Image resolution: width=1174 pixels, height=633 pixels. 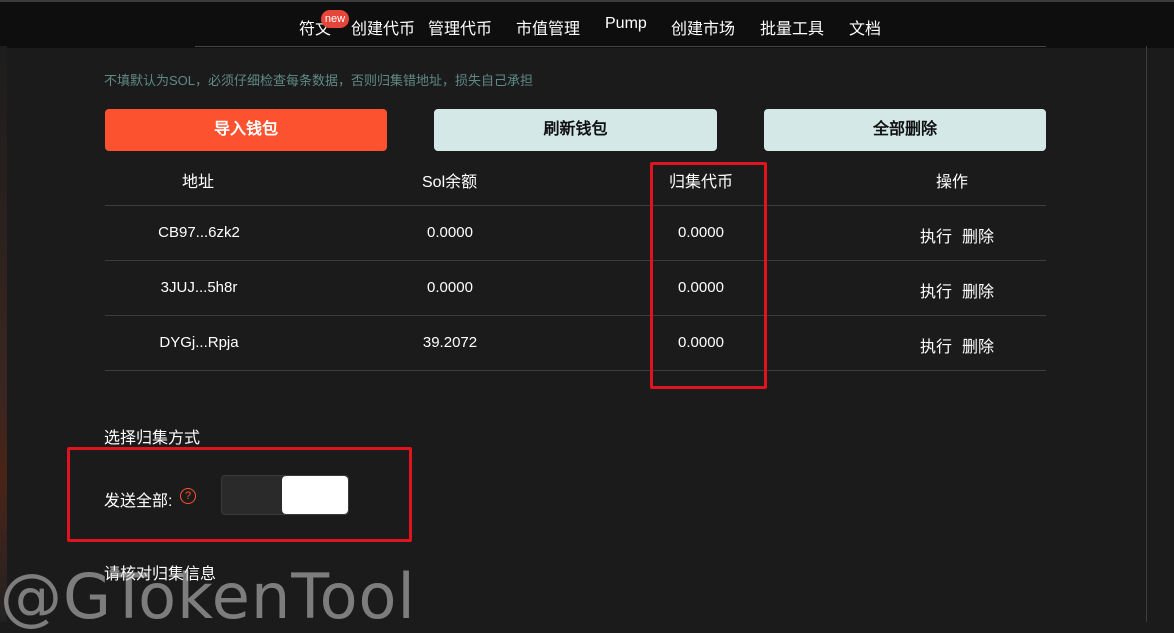 I want to click on send-all-label: 发送全部:, so click(x=138, y=501).